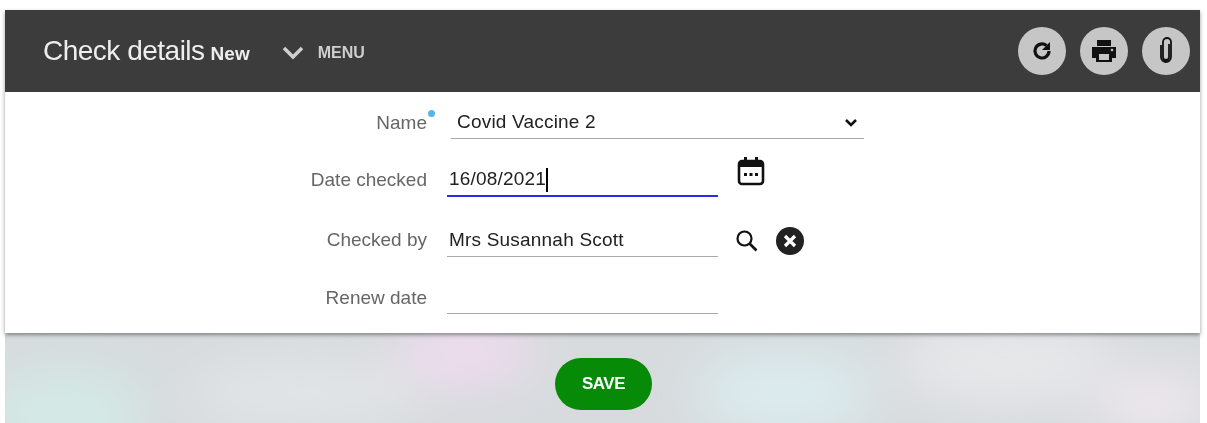 The width and height of the screenshot is (1207, 423). Describe the element at coordinates (582, 240) in the screenshot. I see `input-field: Mrs Susannah Scott` at that location.